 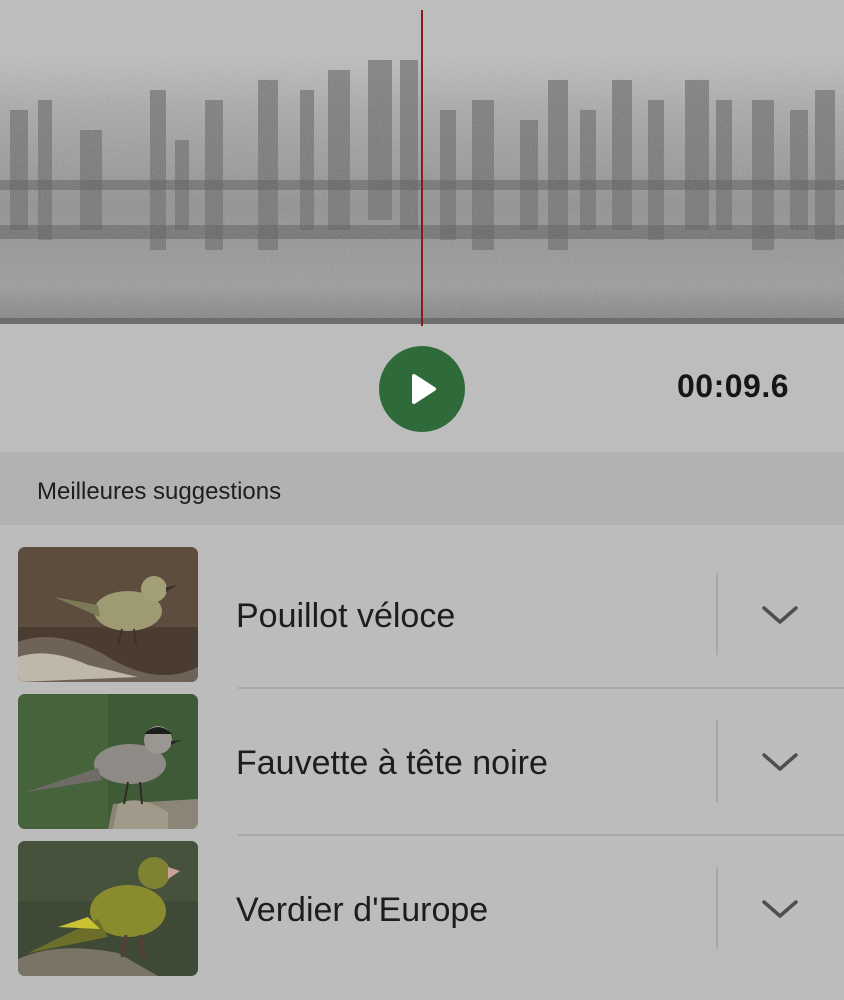 What do you see at coordinates (362, 910) in the screenshot?
I see `species-name: Verdier d'Europe` at bounding box center [362, 910].